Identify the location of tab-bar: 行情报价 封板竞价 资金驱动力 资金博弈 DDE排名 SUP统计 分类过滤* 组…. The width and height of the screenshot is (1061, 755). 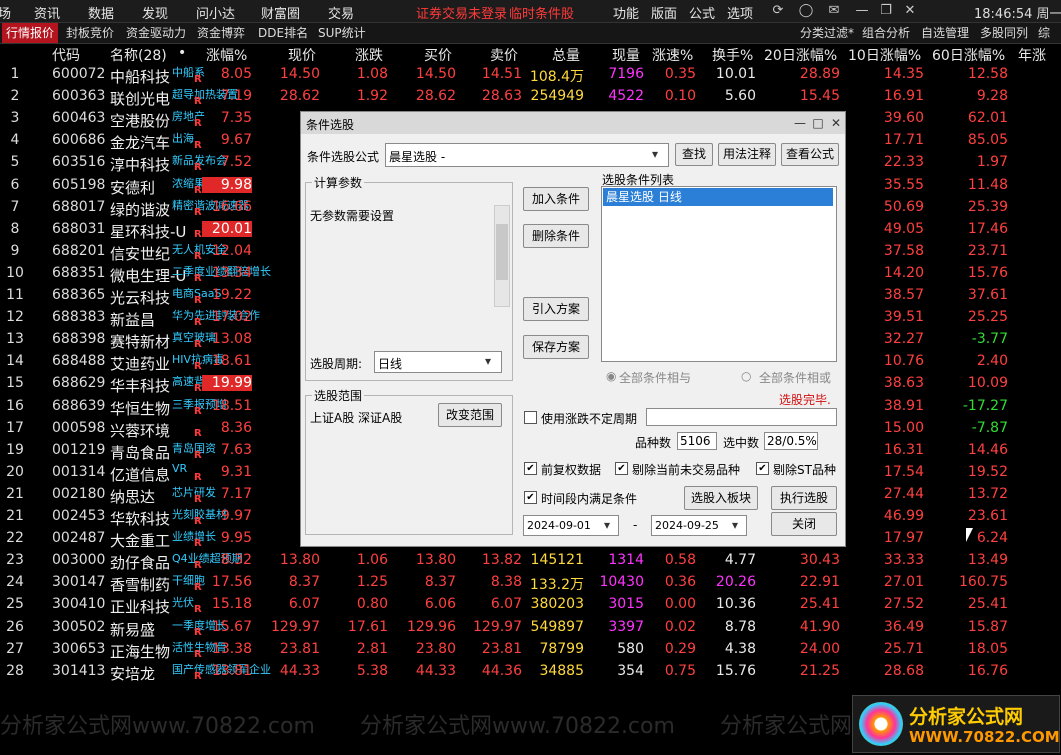
(530, 33).